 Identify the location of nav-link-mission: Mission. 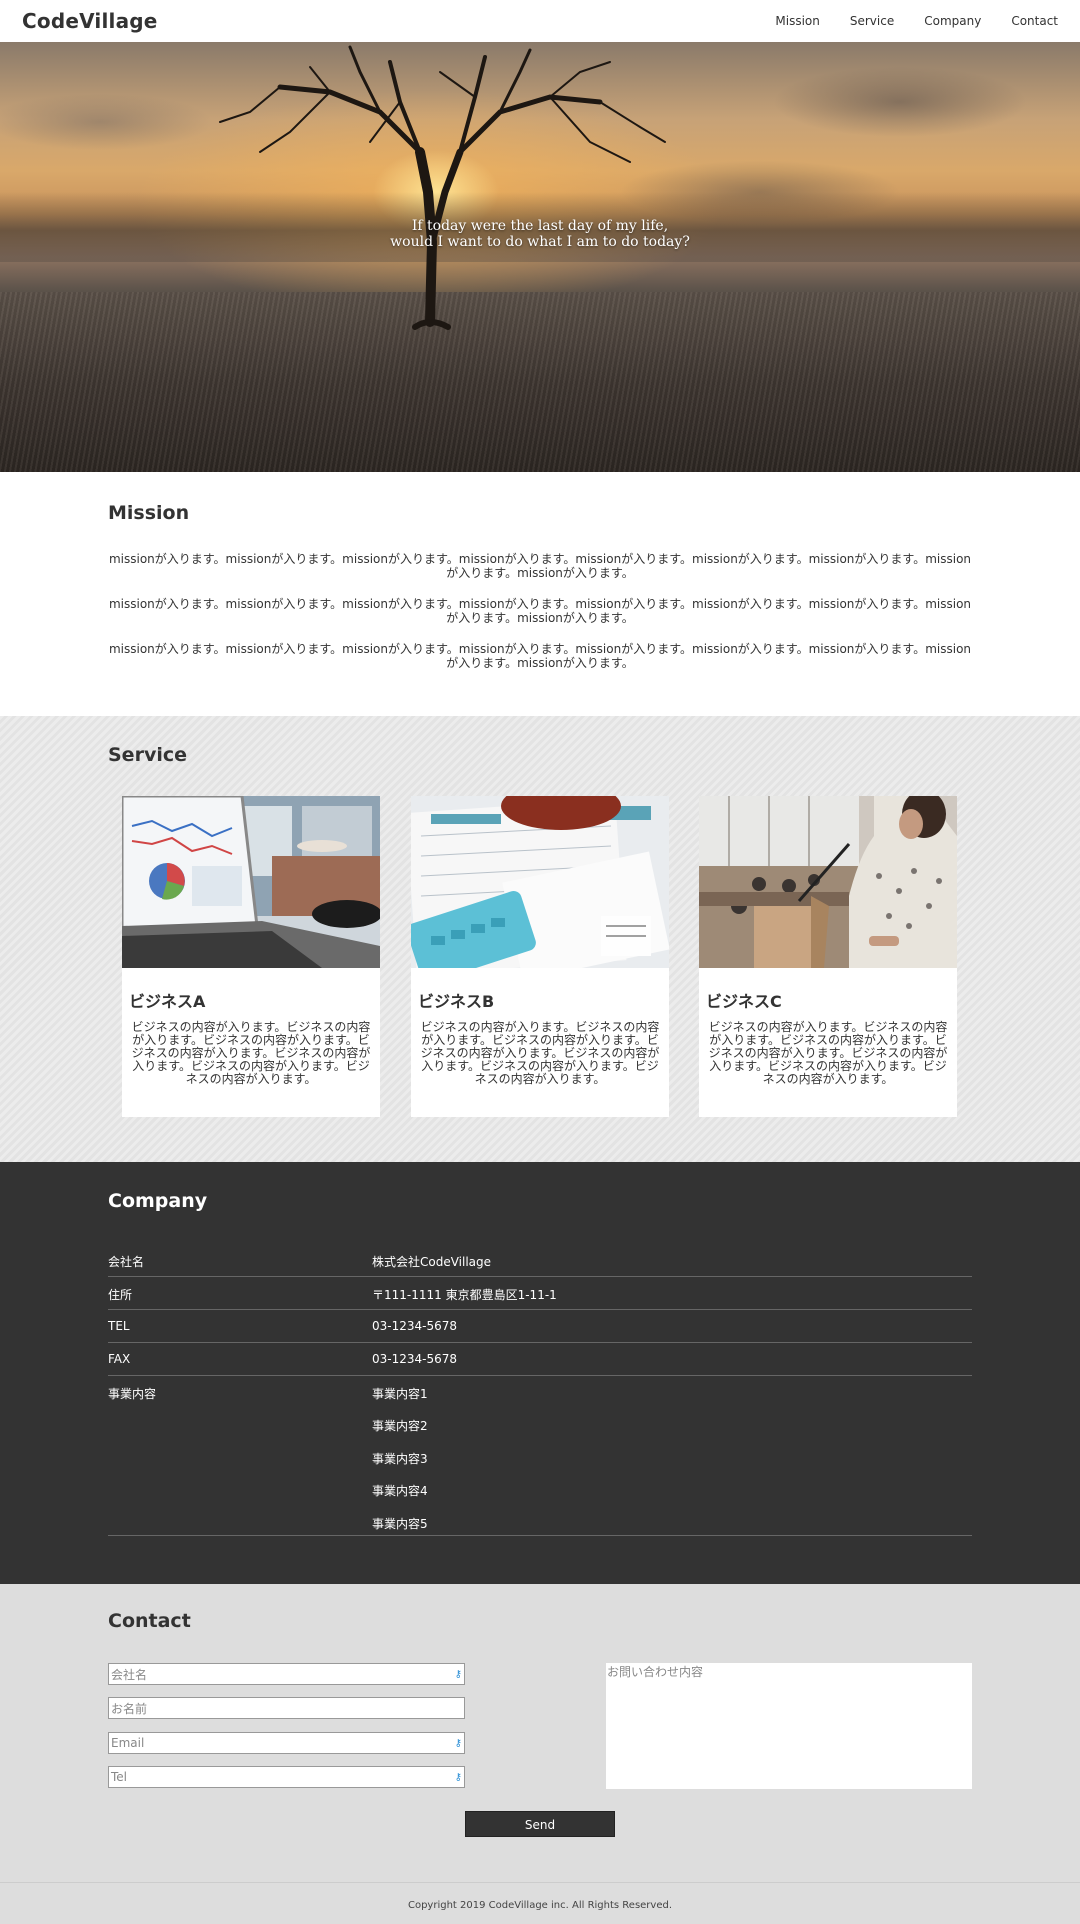
(797, 21).